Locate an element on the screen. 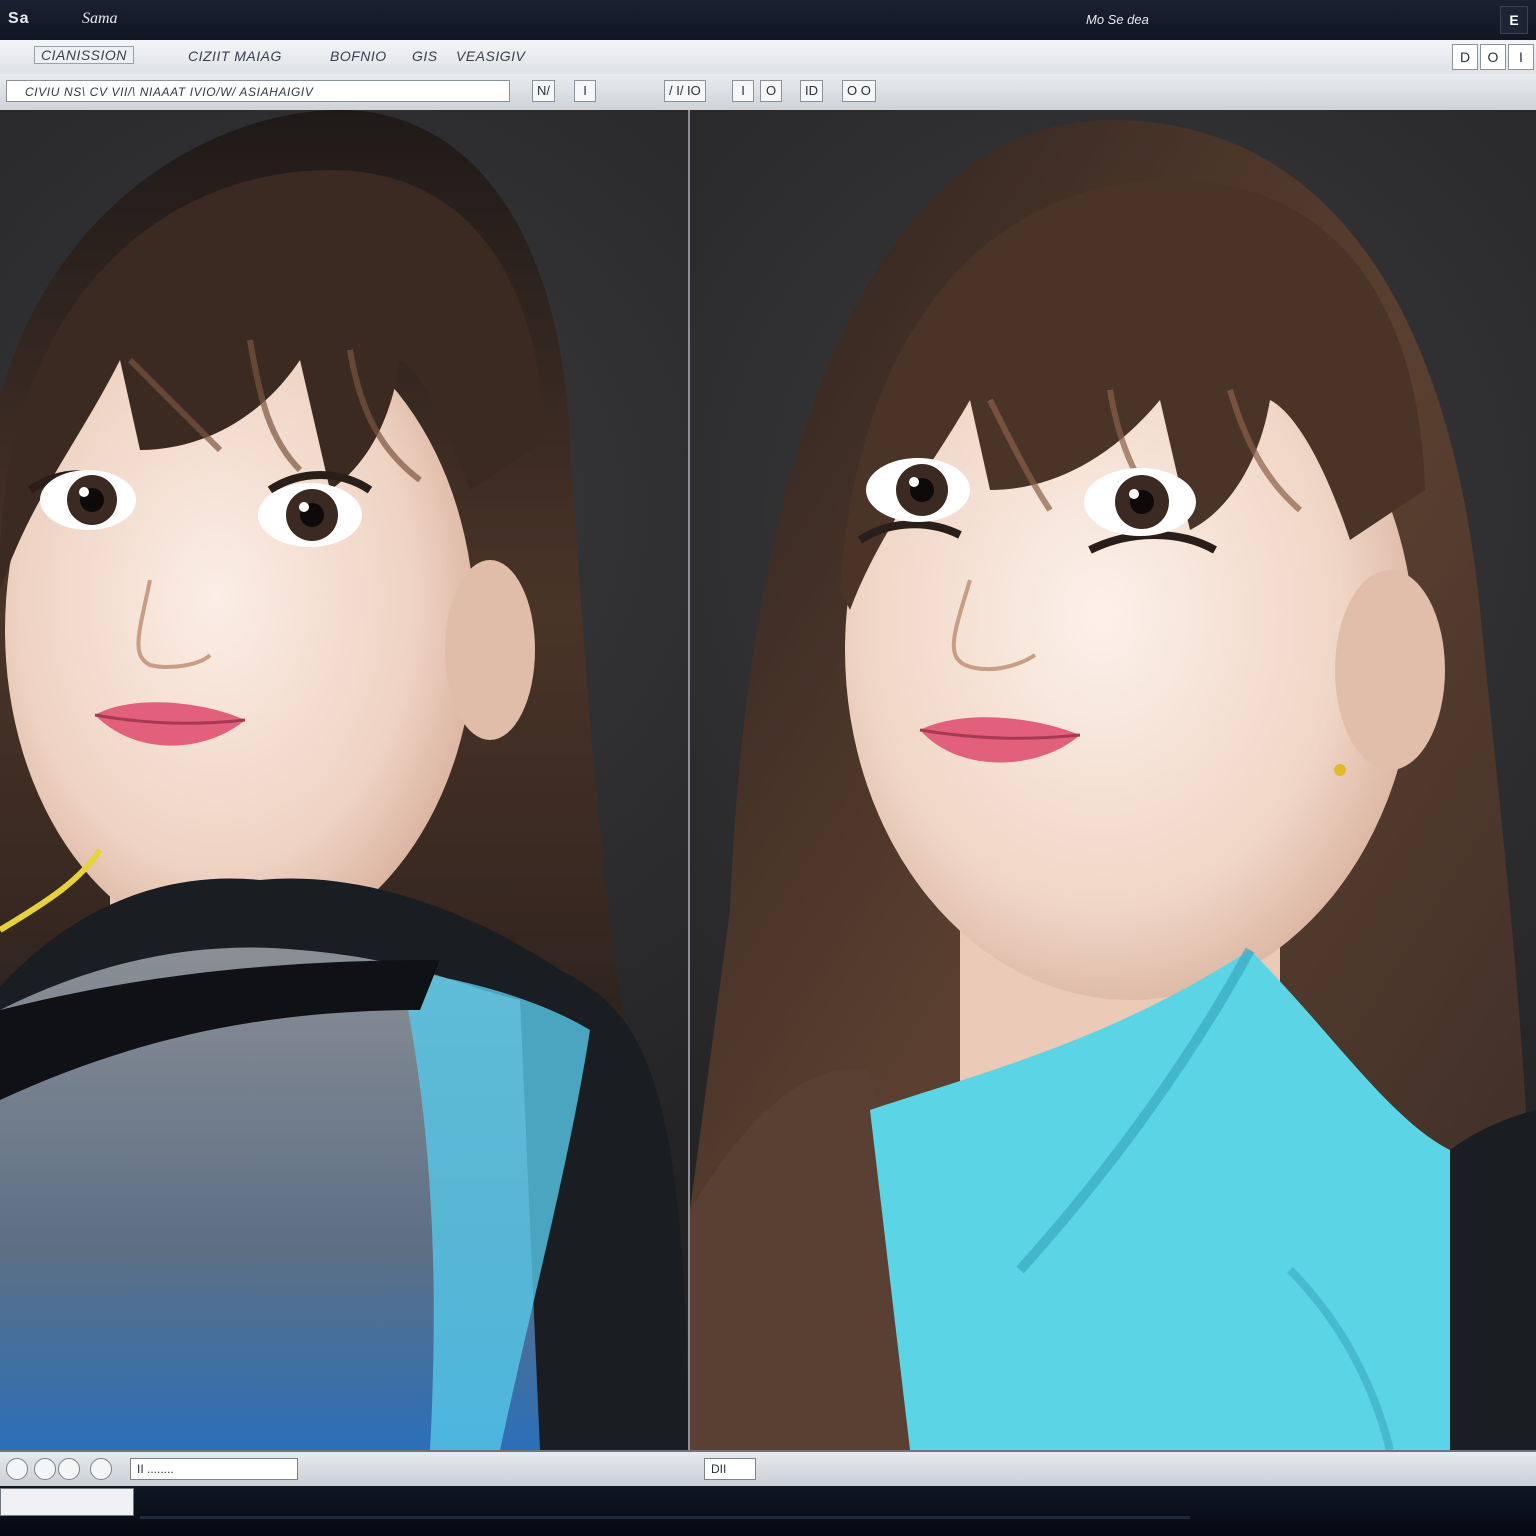 Image resolution: width=1536 pixels, height=1536 pixels. title-bar: Sa Sama Mo Se dea E is located at coordinates (768, 20).